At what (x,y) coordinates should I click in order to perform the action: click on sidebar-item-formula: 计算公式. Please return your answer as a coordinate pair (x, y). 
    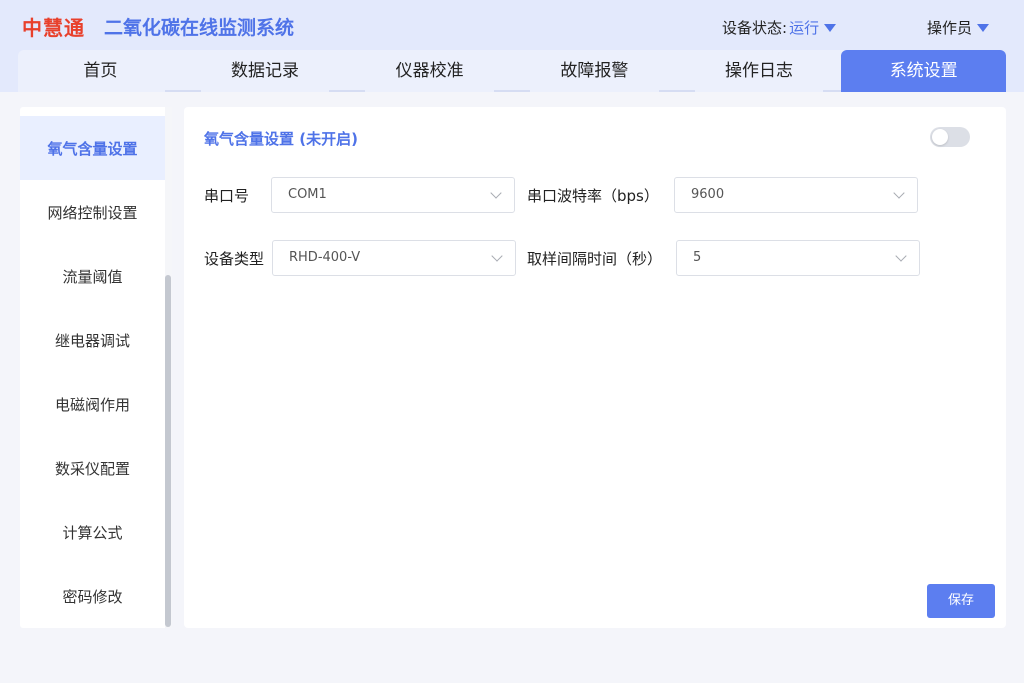
    Looking at the image, I should click on (92, 532).